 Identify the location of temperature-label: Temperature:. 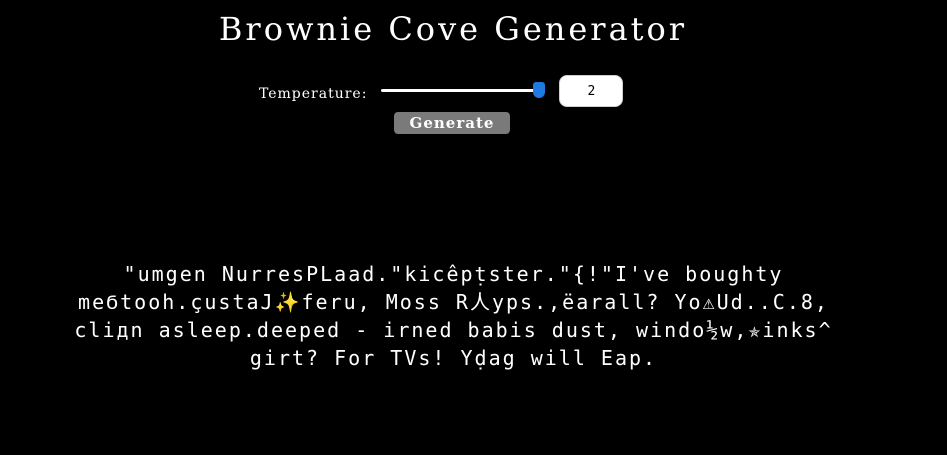
(313, 94).